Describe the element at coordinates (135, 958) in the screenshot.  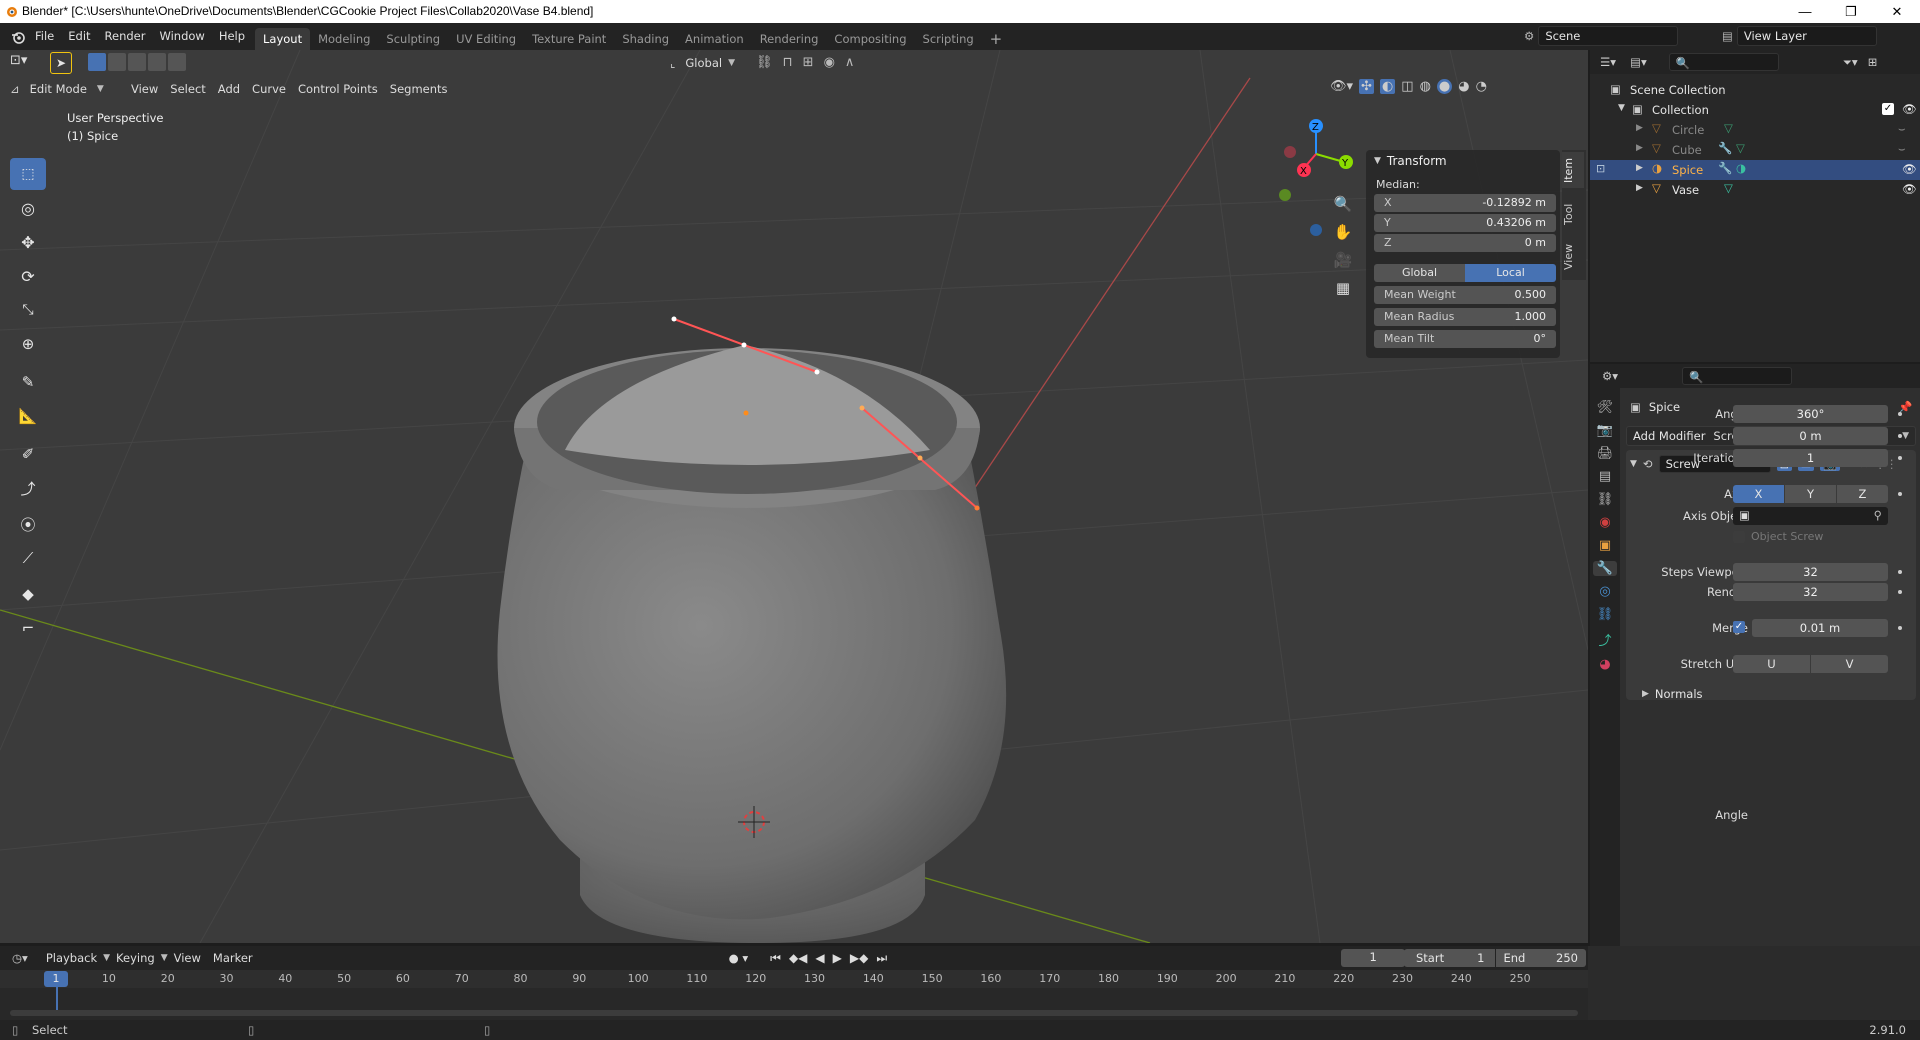
I see `timeline-menu-keying: Keying` at that location.